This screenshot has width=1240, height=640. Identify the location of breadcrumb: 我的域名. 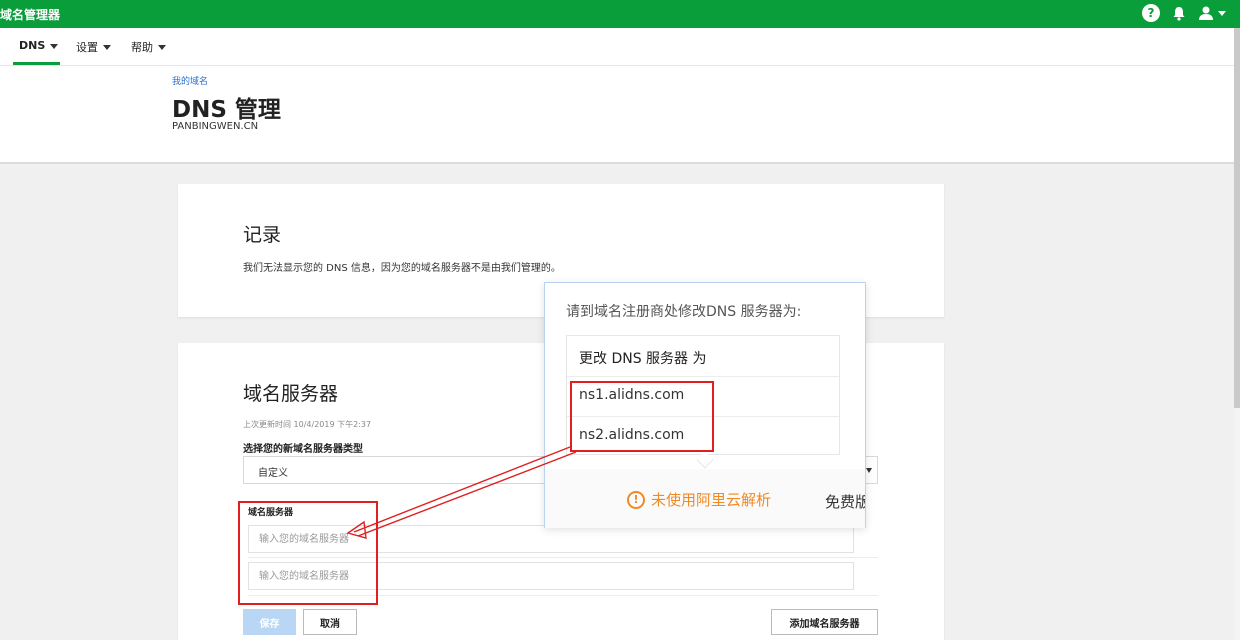
(190, 80).